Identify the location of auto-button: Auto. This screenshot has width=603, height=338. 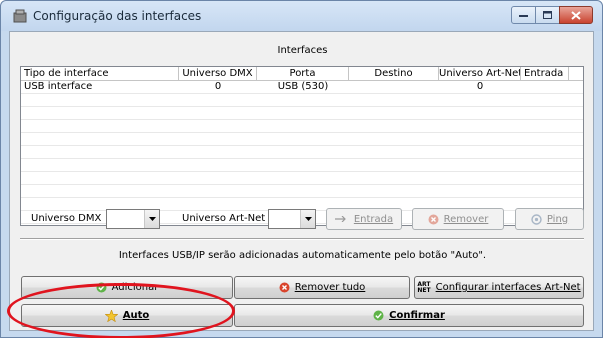
(127, 315).